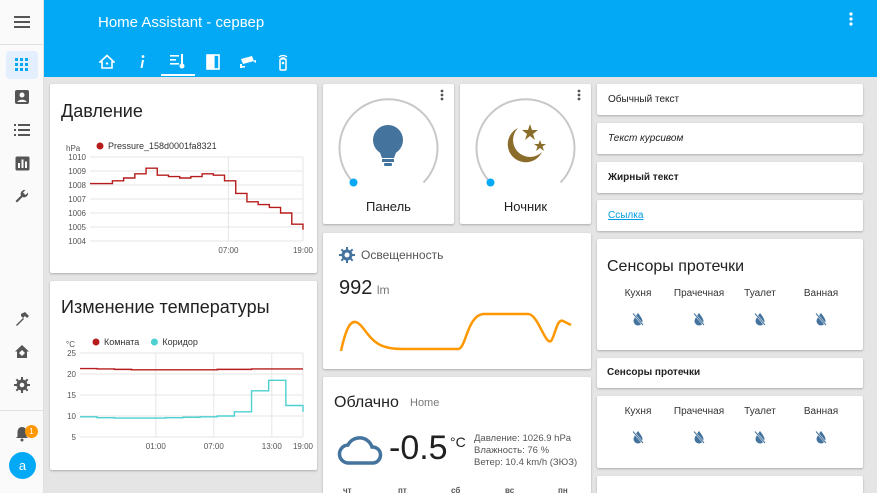 The height and width of the screenshot is (493, 877). I want to click on tab-remote, so click(283, 62).